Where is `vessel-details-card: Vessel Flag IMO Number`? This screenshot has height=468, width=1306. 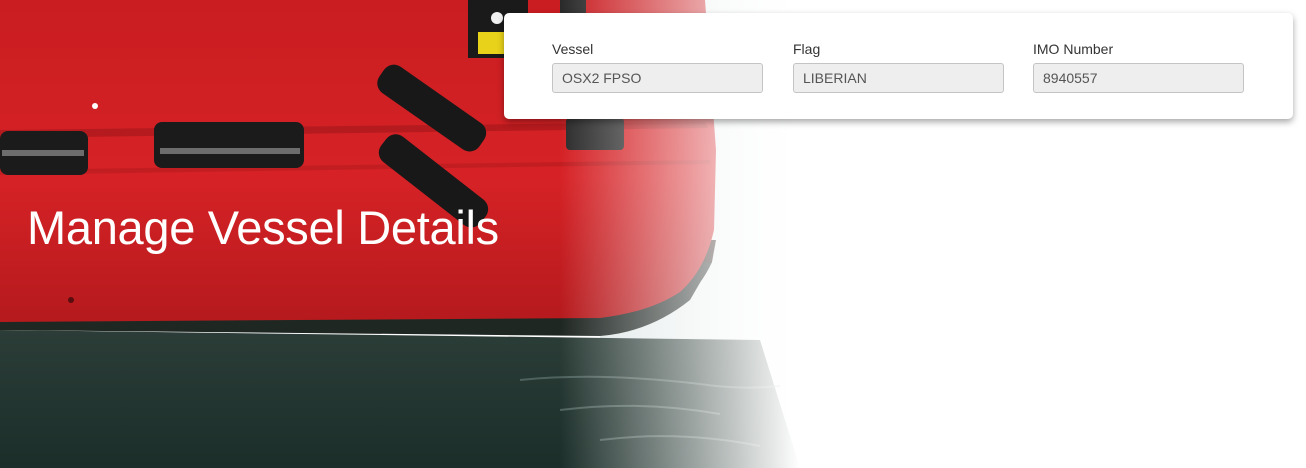
vessel-details-card: Vessel Flag IMO Number is located at coordinates (898, 66).